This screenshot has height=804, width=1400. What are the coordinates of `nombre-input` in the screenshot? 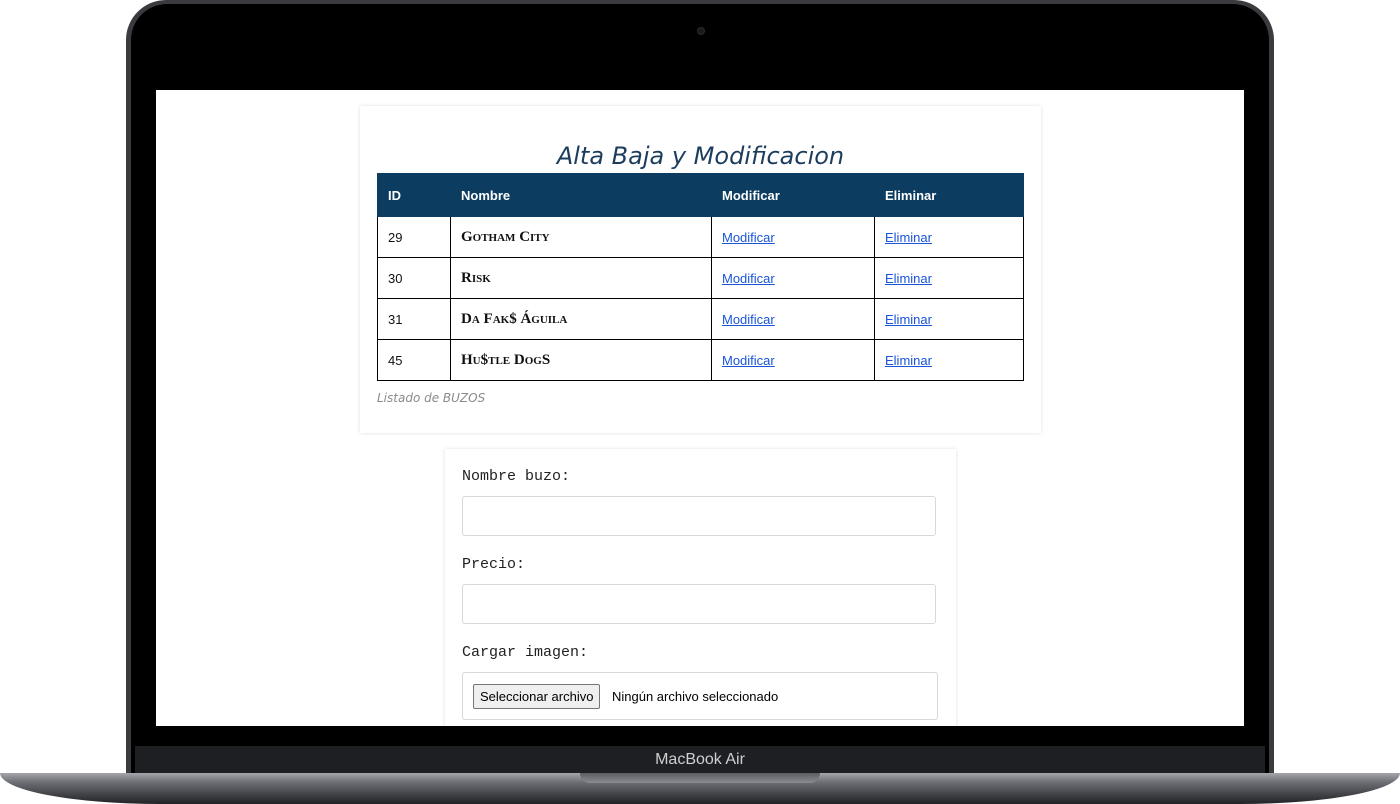 It's located at (699, 516).